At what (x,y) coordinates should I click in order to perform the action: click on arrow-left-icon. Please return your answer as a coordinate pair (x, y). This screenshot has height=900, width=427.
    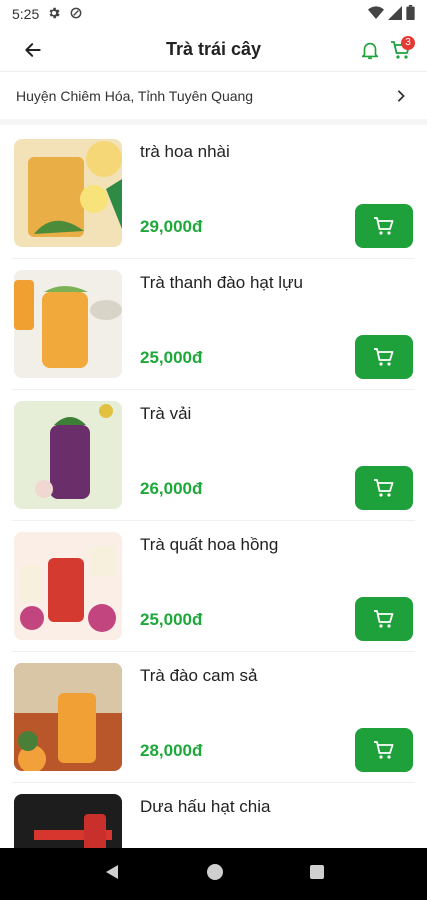
    Looking at the image, I should click on (33, 50).